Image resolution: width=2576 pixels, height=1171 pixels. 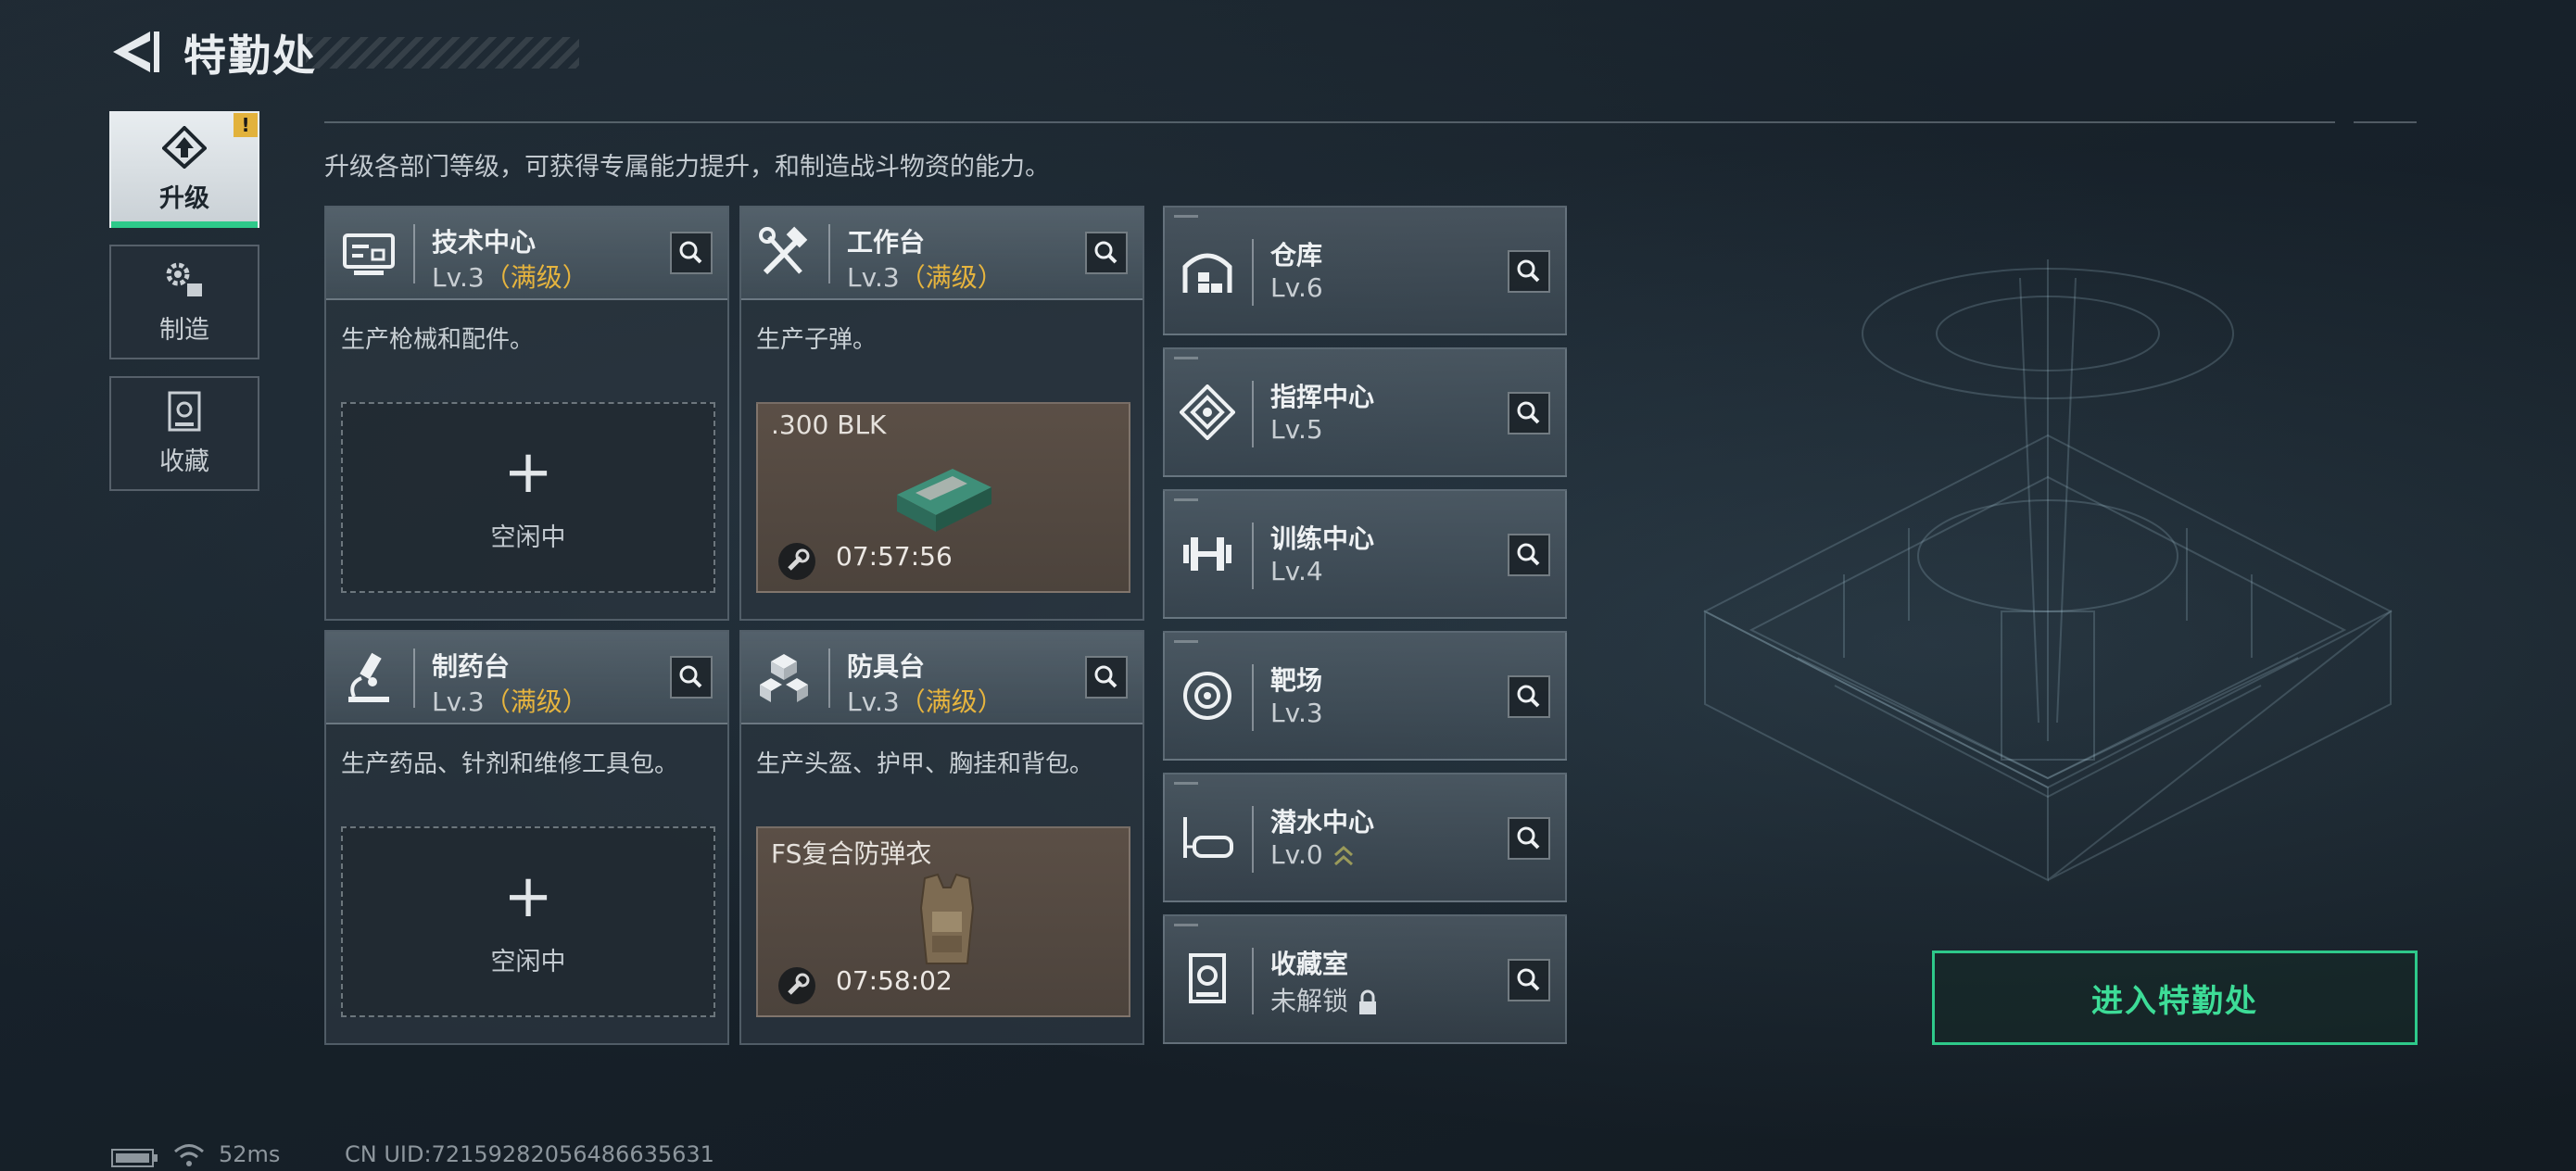 I want to click on alert-badge: !, so click(x=246, y=125).